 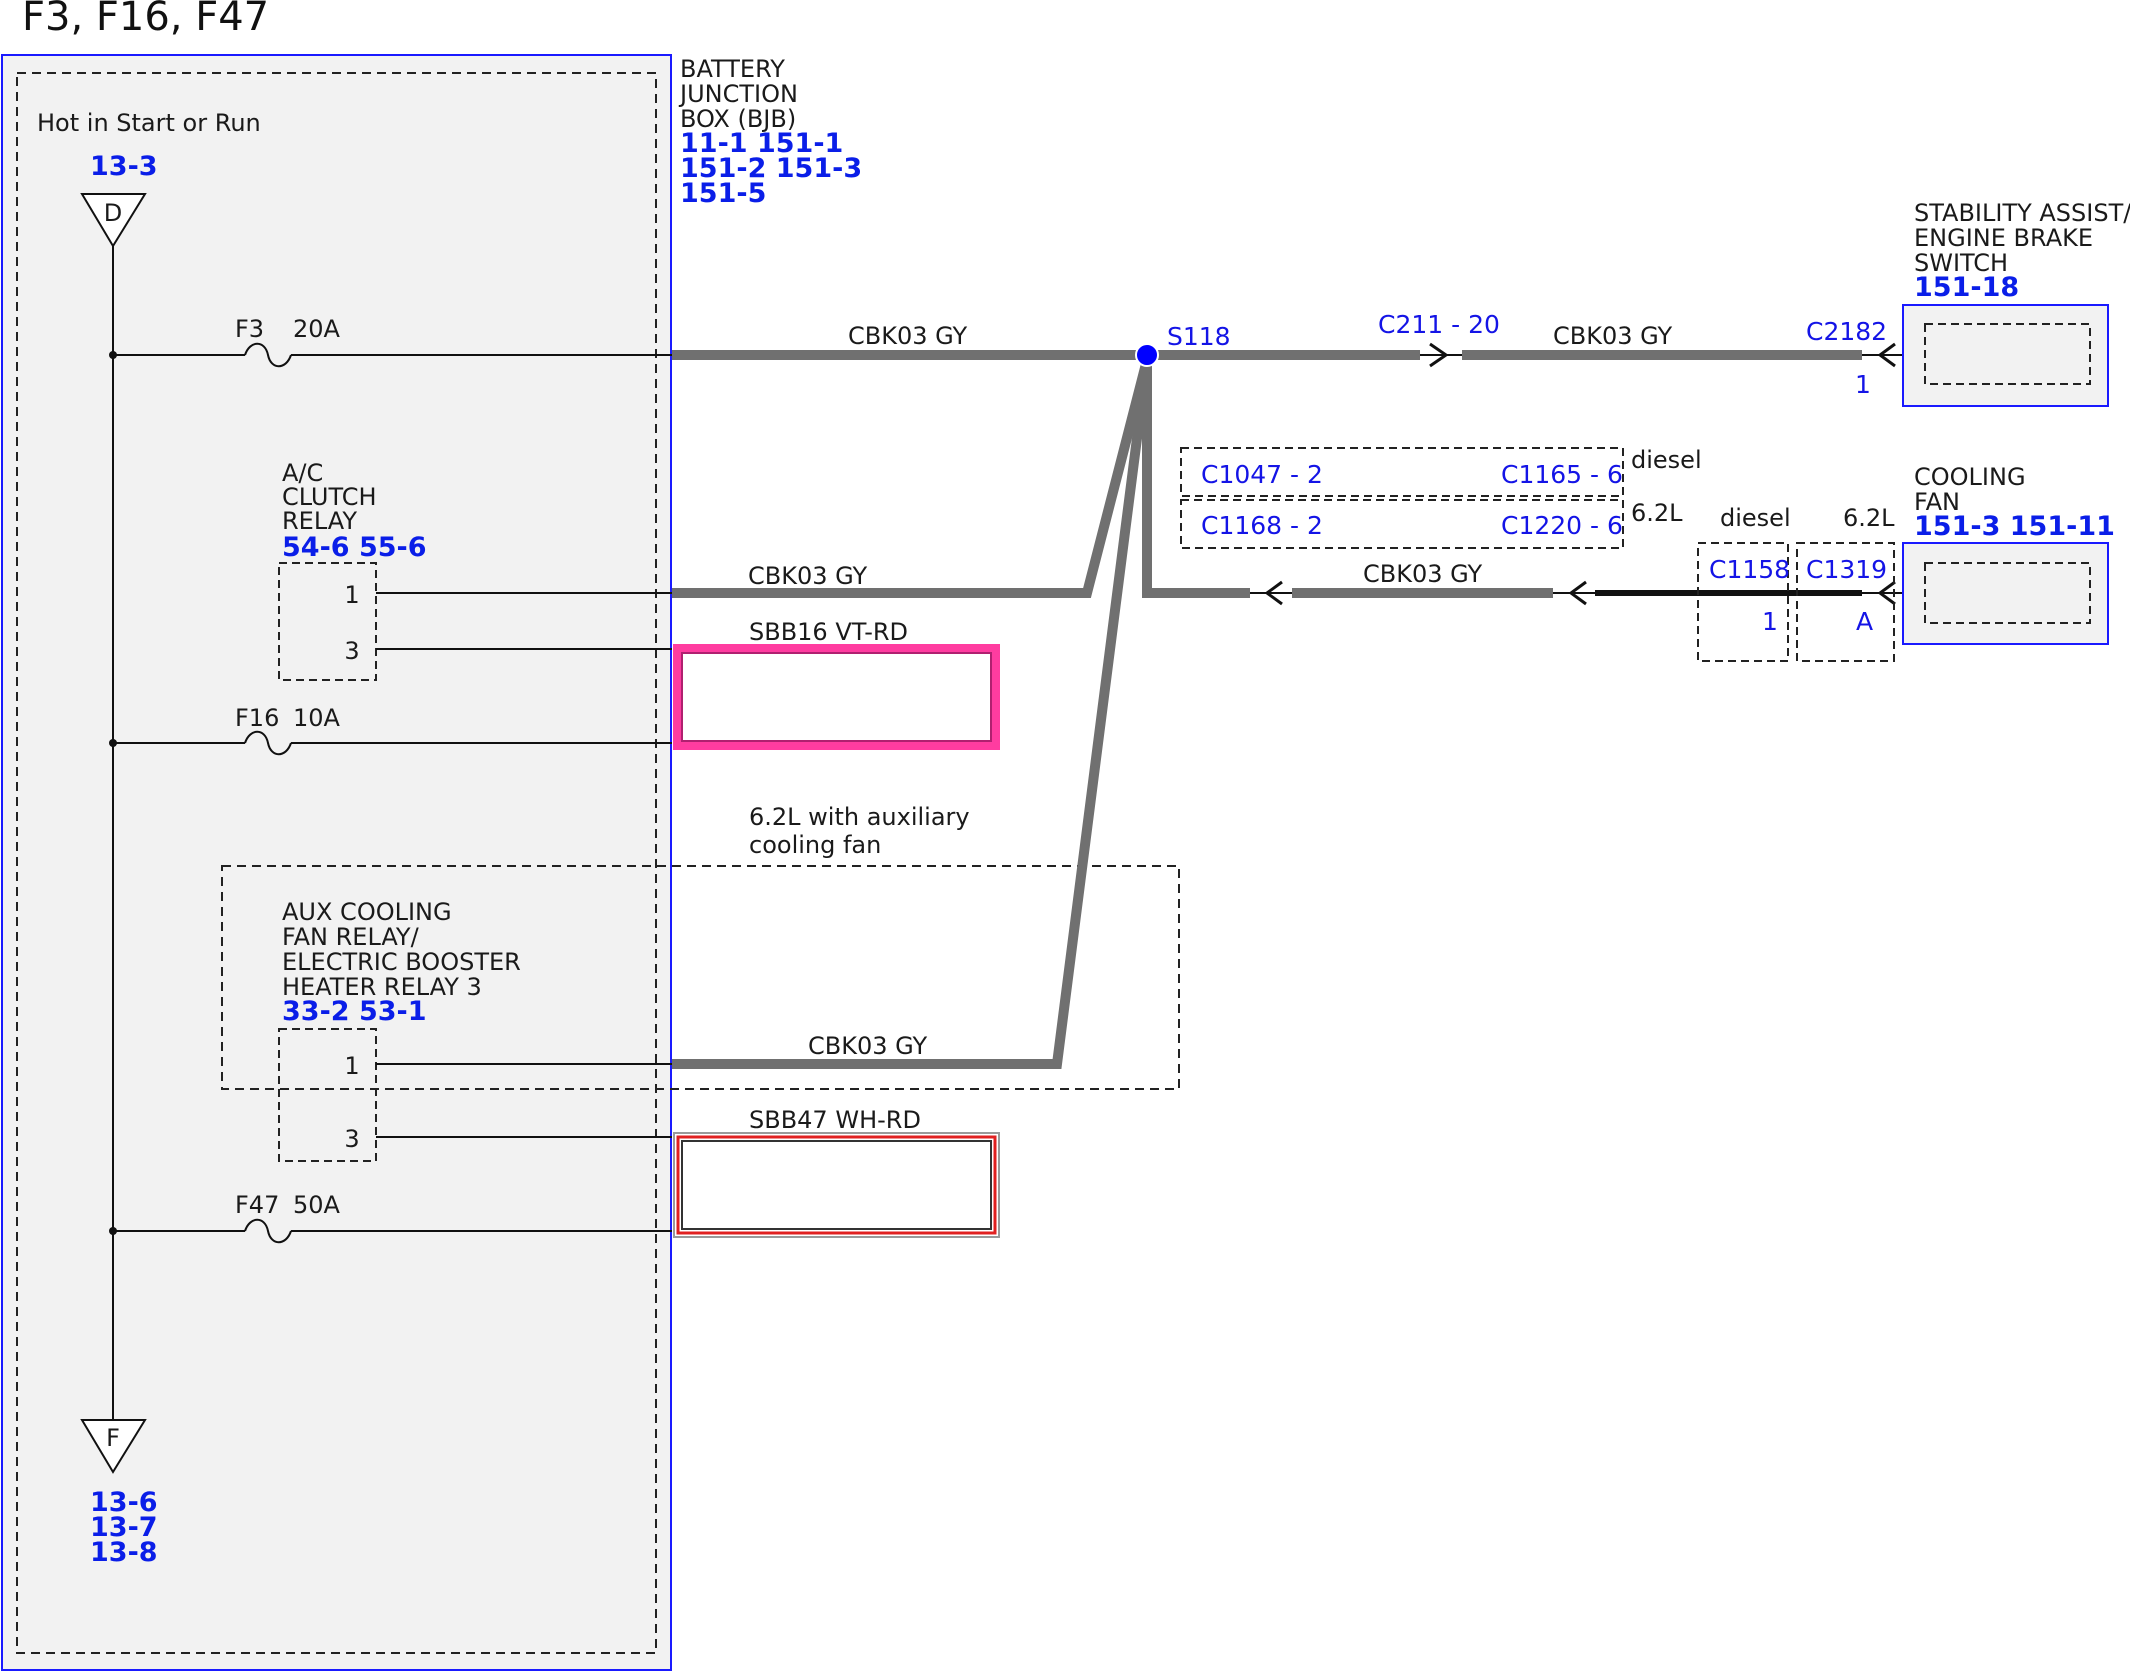 What do you see at coordinates (317, 1205) in the screenshot?
I see `fuse-f47-rating: 50A` at bounding box center [317, 1205].